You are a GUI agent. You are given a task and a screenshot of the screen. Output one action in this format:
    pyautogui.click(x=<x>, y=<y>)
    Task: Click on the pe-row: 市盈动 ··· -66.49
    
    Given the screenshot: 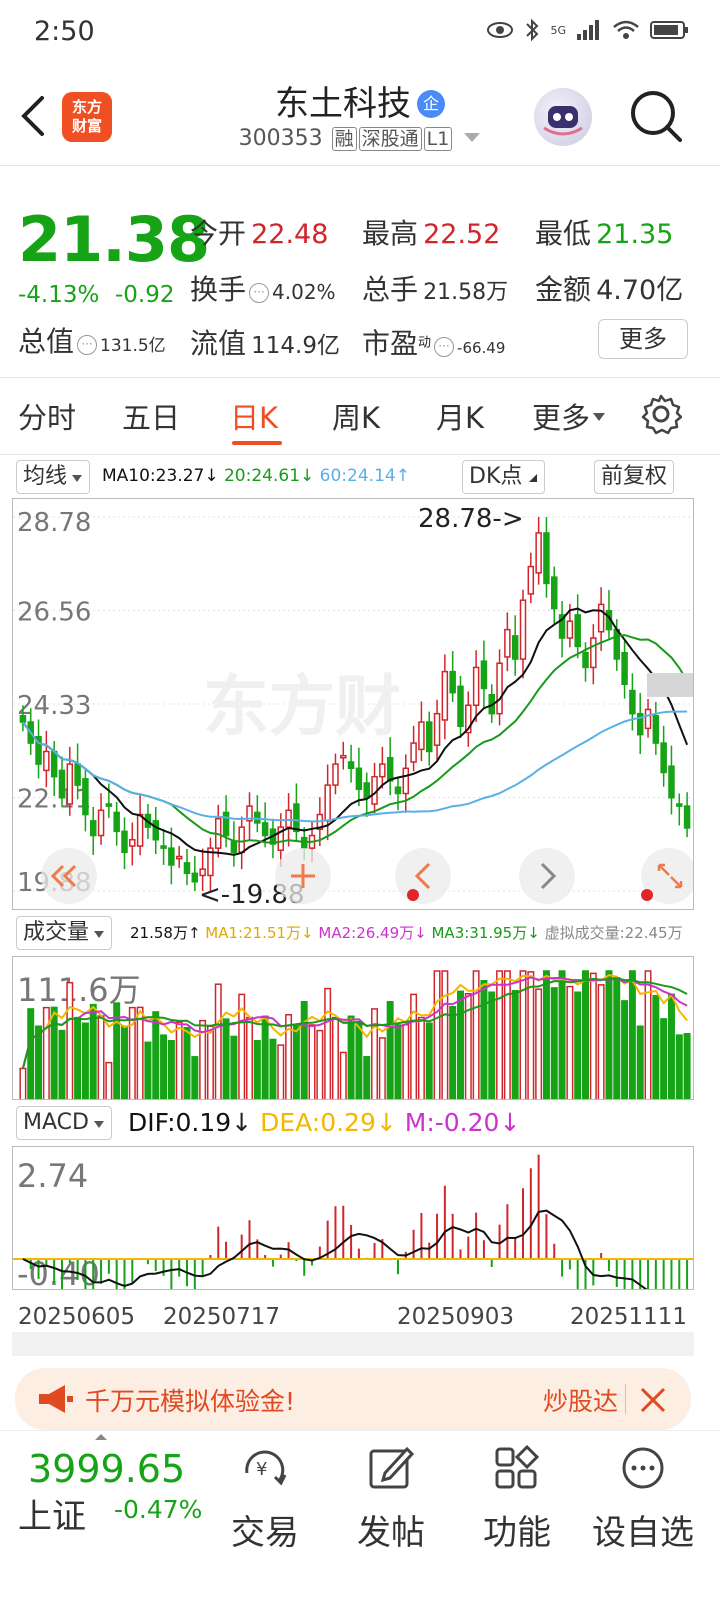 What is the action you would take?
    pyautogui.click(x=433, y=342)
    